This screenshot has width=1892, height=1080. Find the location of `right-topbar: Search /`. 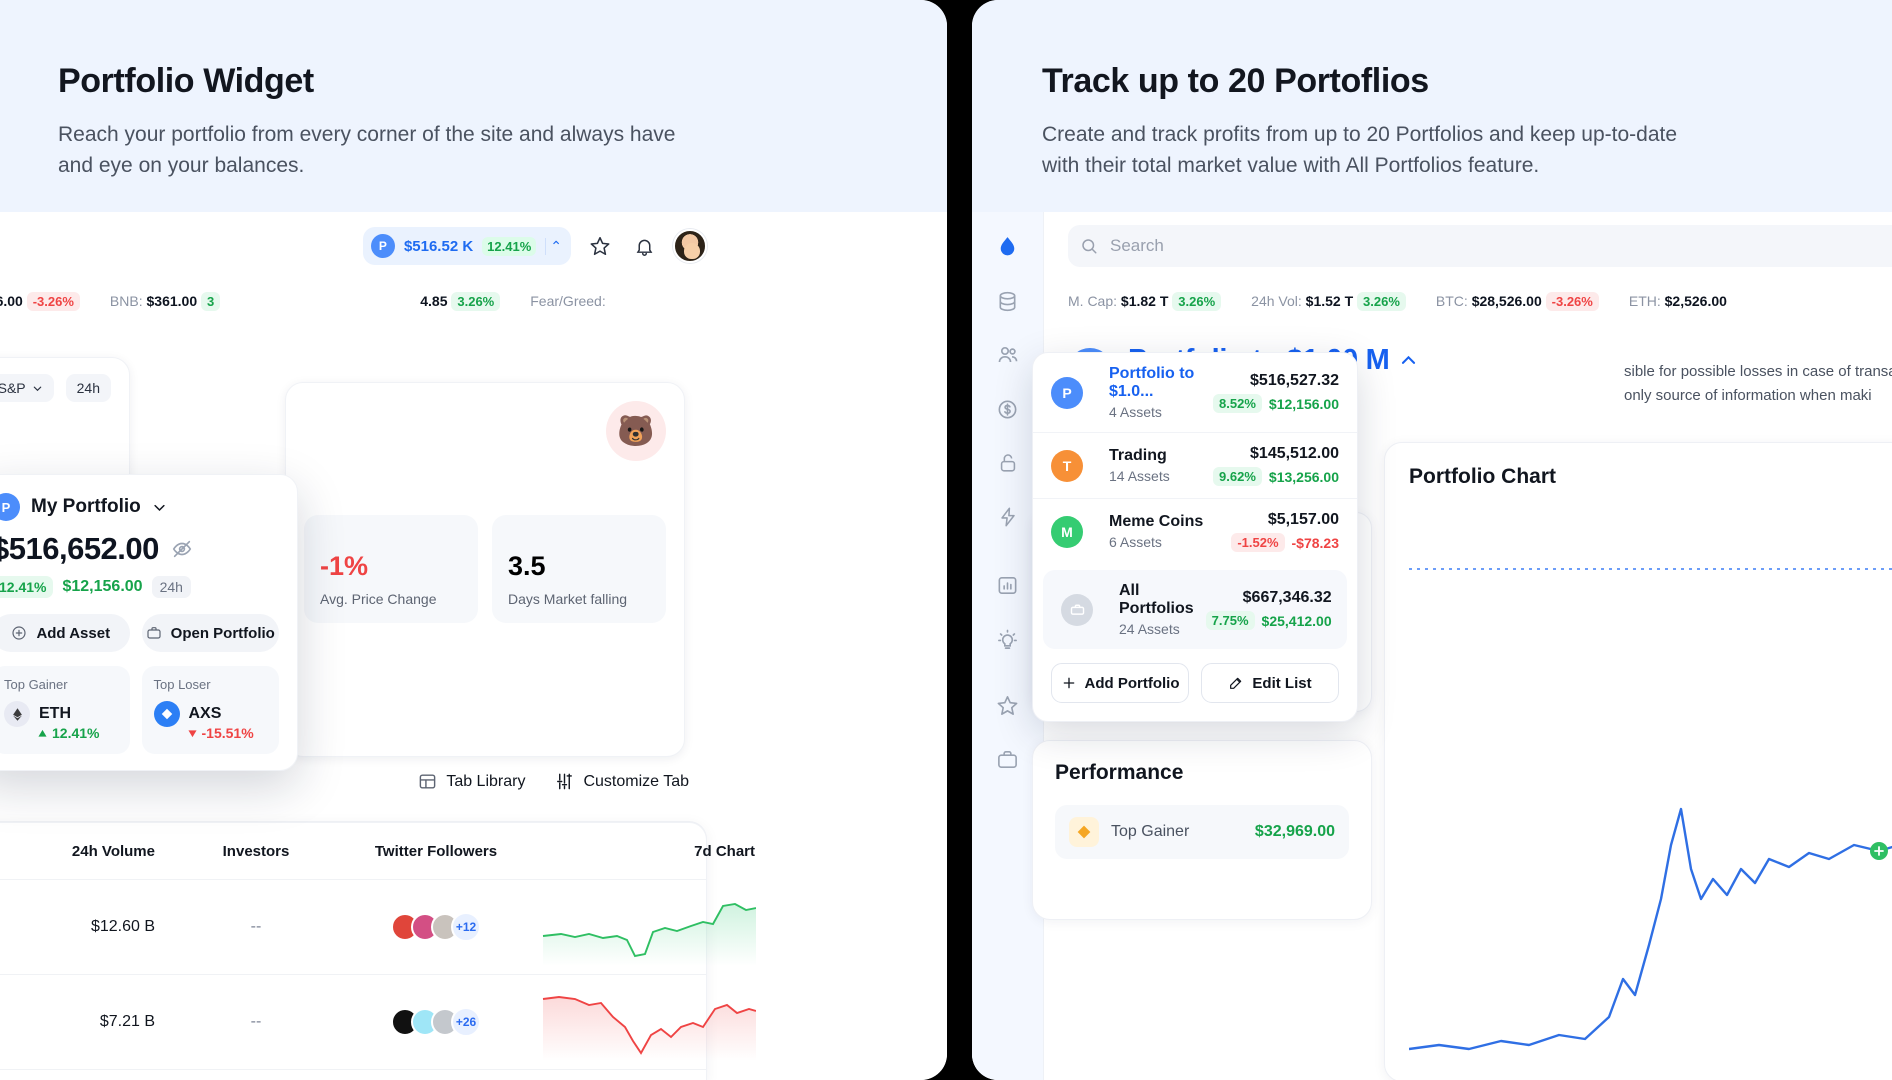

right-topbar: Search / is located at coordinates (1468, 246).